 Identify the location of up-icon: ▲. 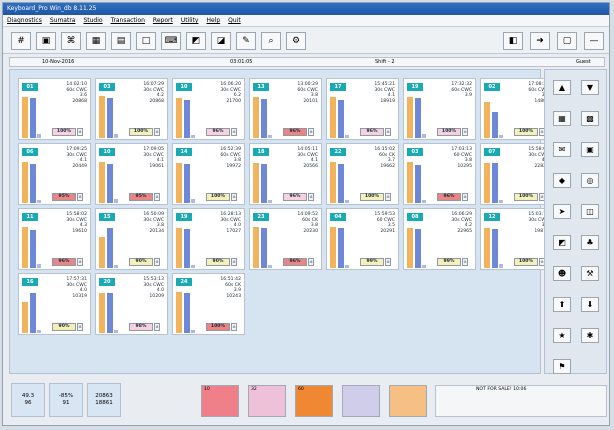
(562, 87).